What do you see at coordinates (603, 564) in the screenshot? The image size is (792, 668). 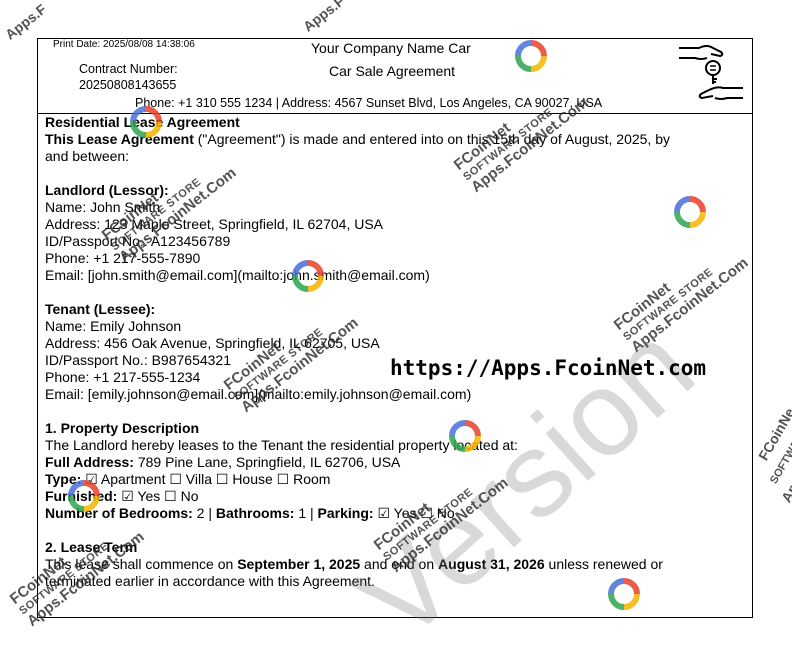 I see `lease-term-c: unless renewed or` at bounding box center [603, 564].